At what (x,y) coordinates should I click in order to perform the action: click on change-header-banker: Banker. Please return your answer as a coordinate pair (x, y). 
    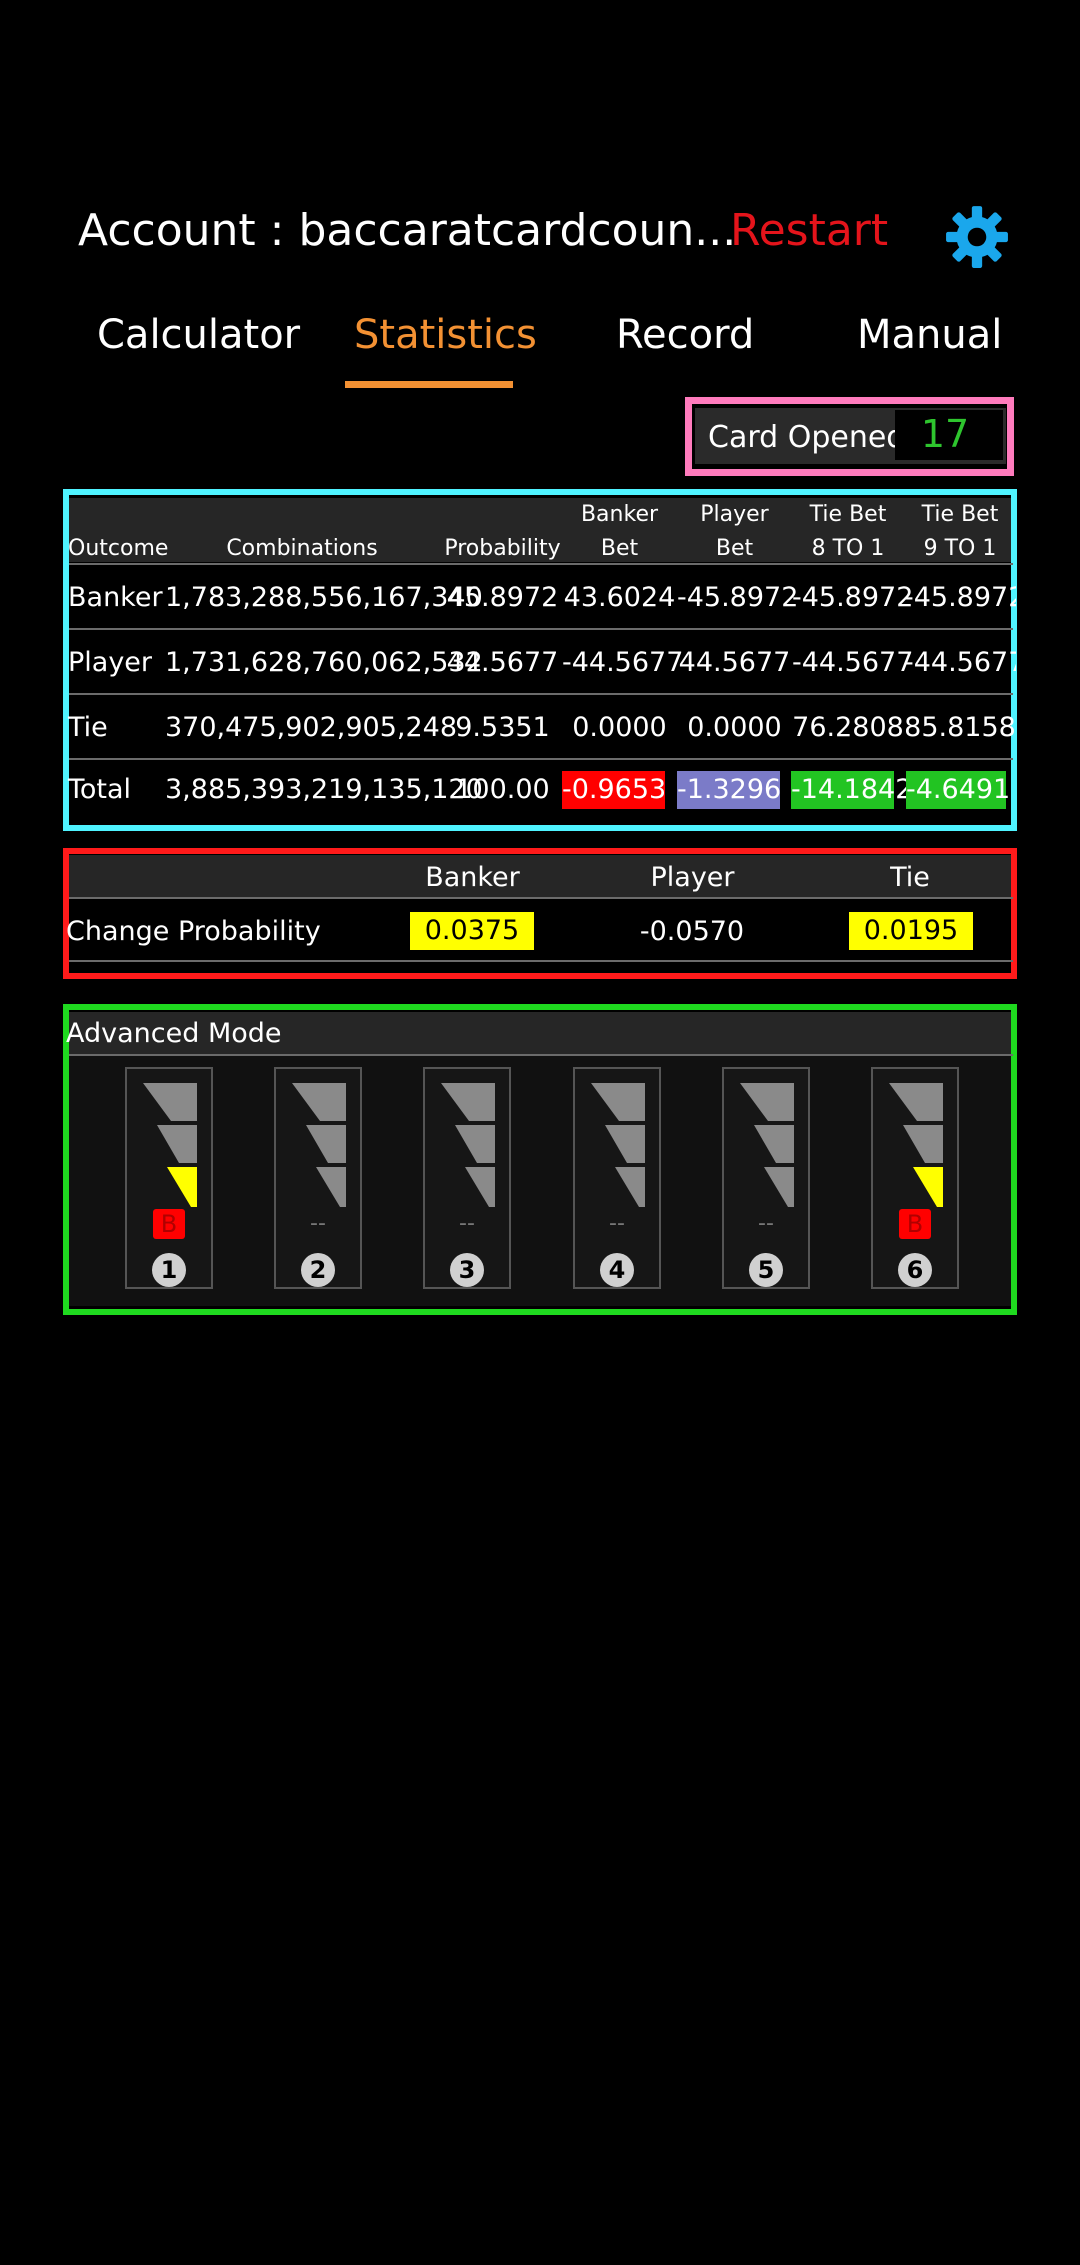
    Looking at the image, I should click on (472, 877).